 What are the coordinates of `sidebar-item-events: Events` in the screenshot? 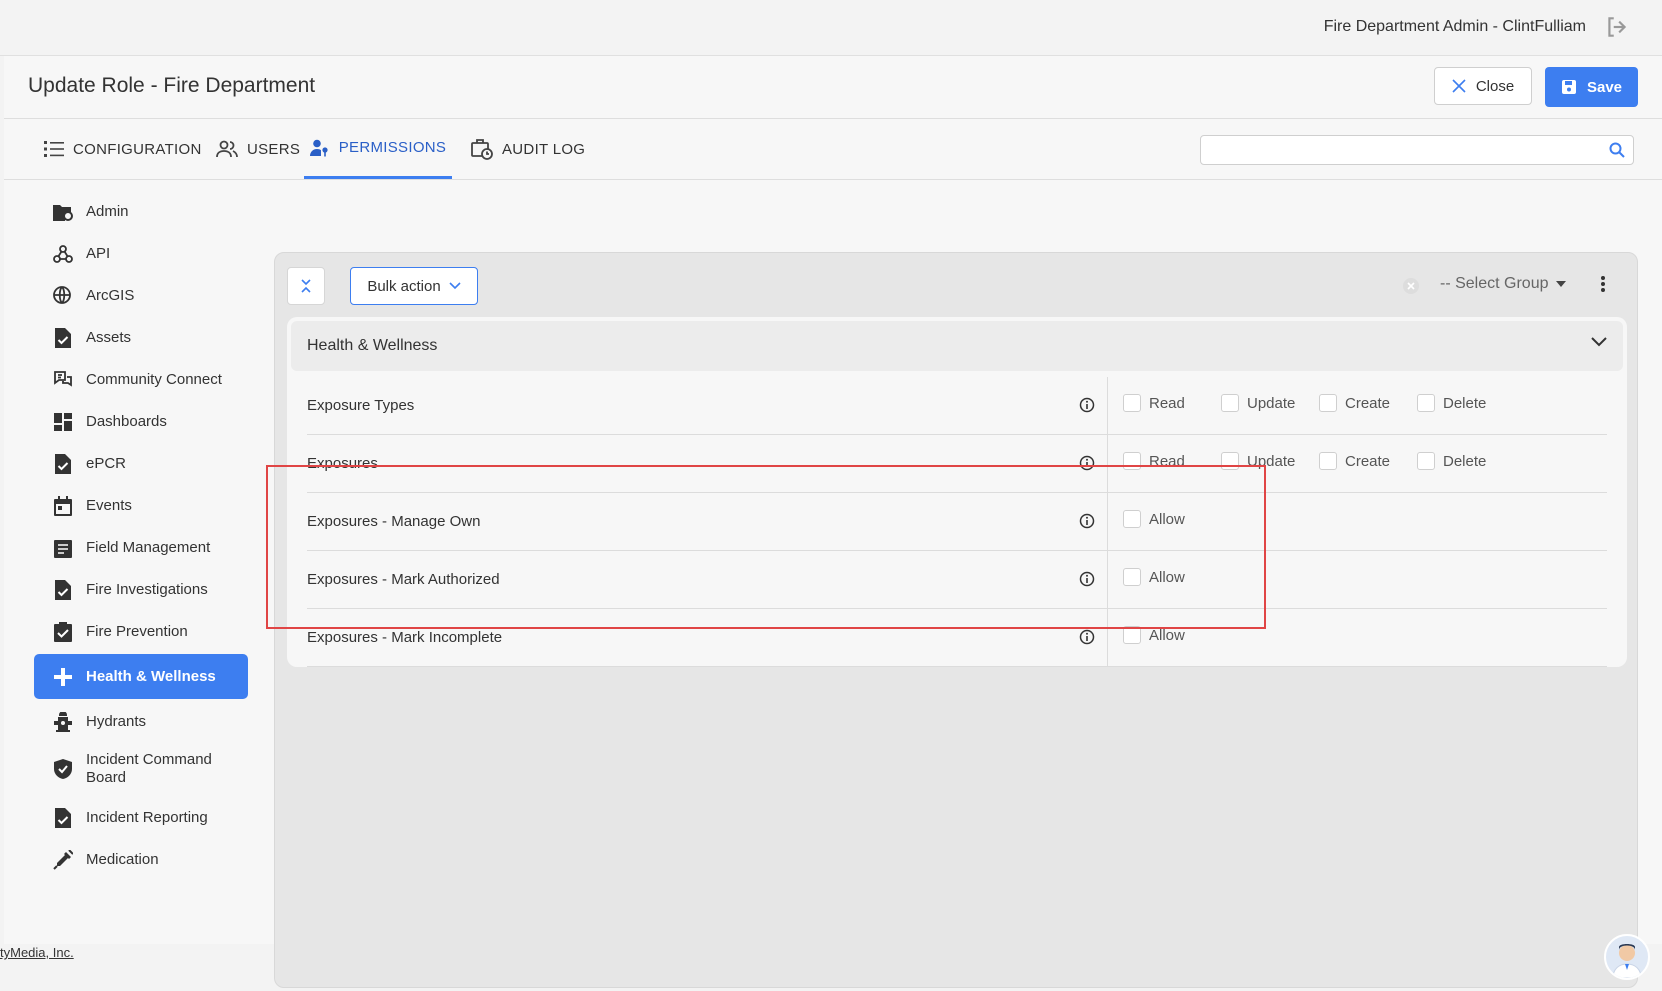 It's located at (141, 506).